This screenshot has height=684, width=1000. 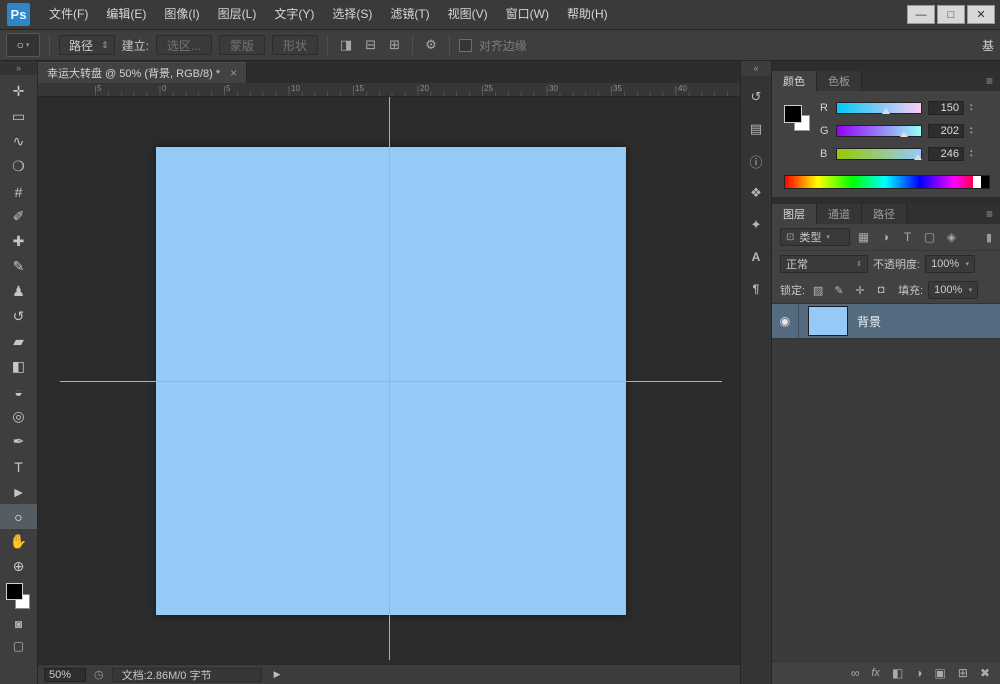 What do you see at coordinates (181, 14) in the screenshot?
I see `menu-image: 图像(I)` at bounding box center [181, 14].